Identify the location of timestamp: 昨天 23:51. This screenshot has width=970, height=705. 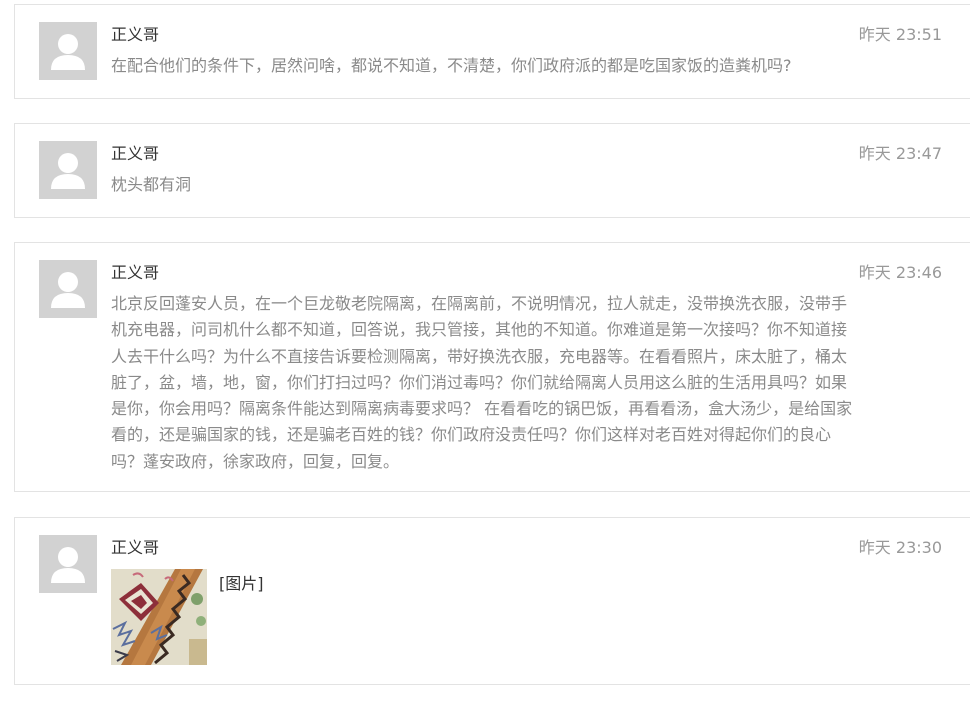
(900, 34).